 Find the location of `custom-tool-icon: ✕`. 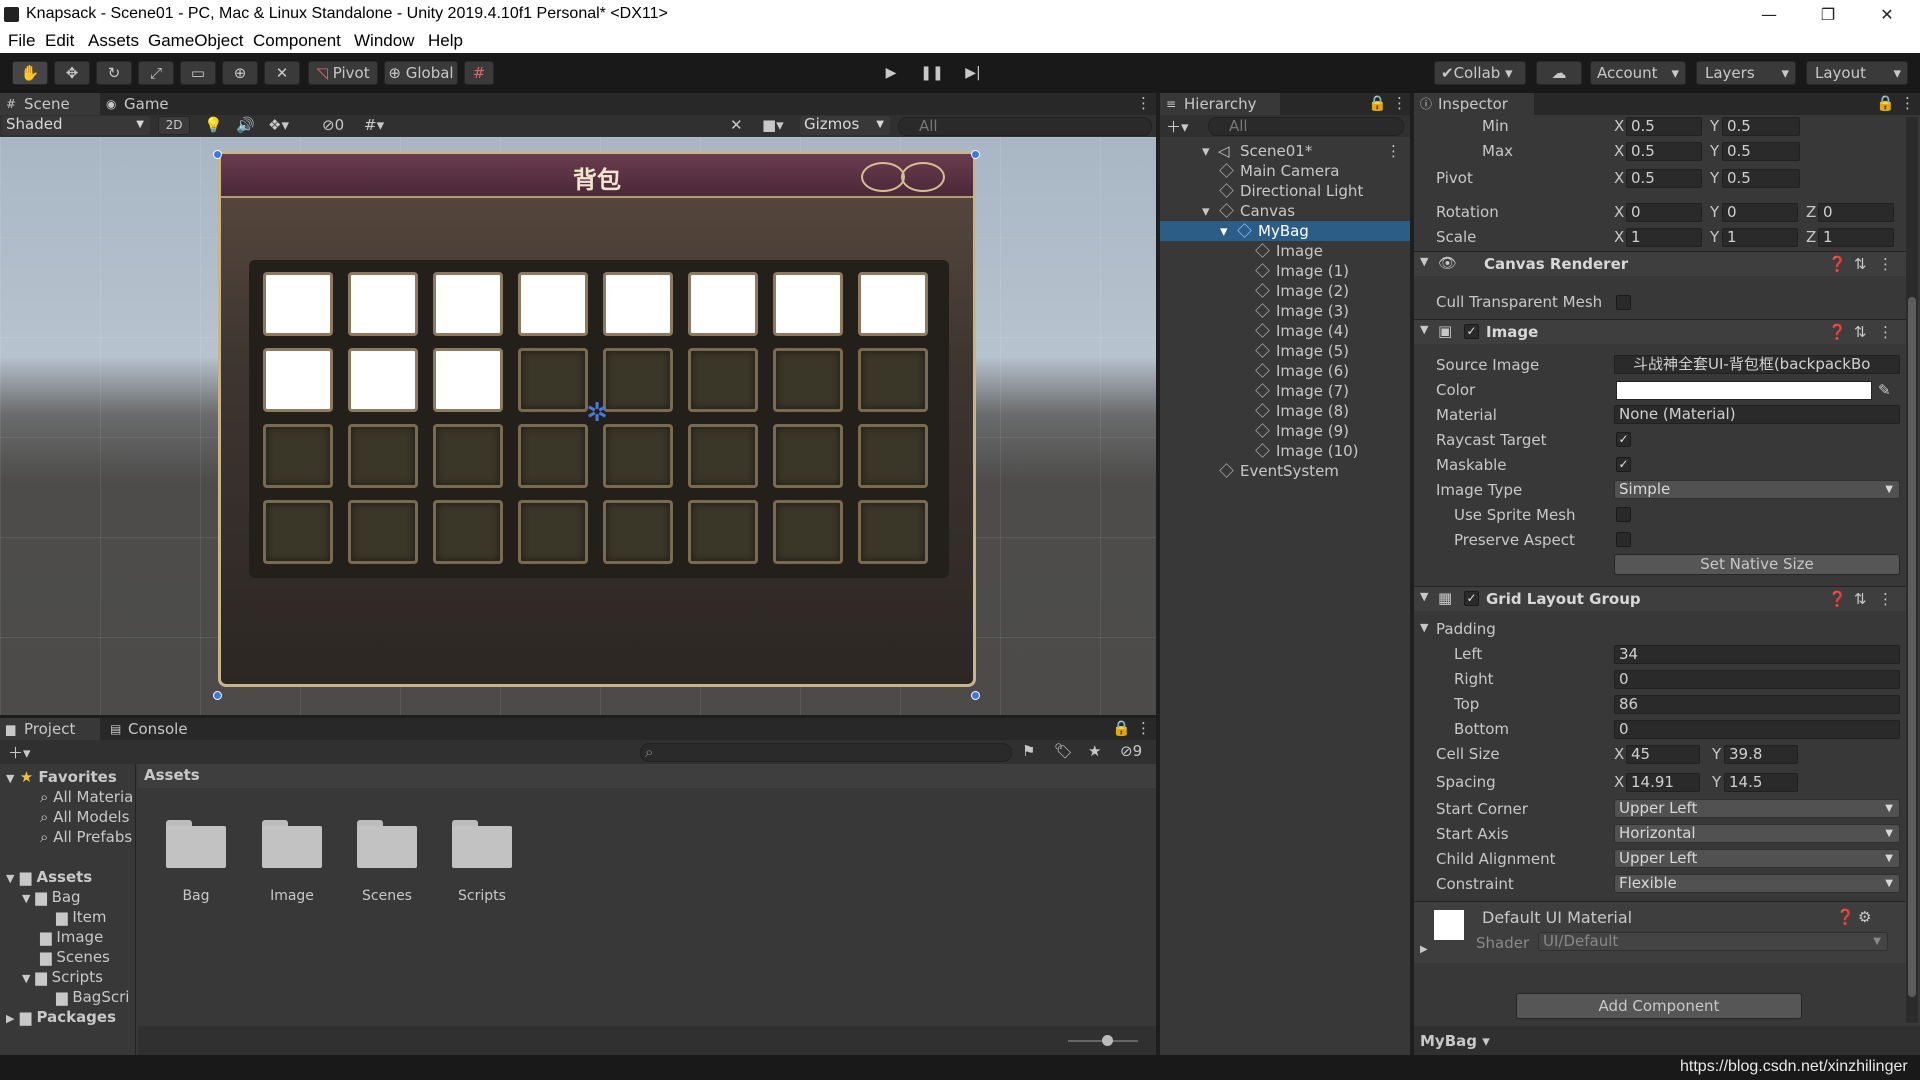

custom-tool-icon: ✕ is located at coordinates (282, 73).